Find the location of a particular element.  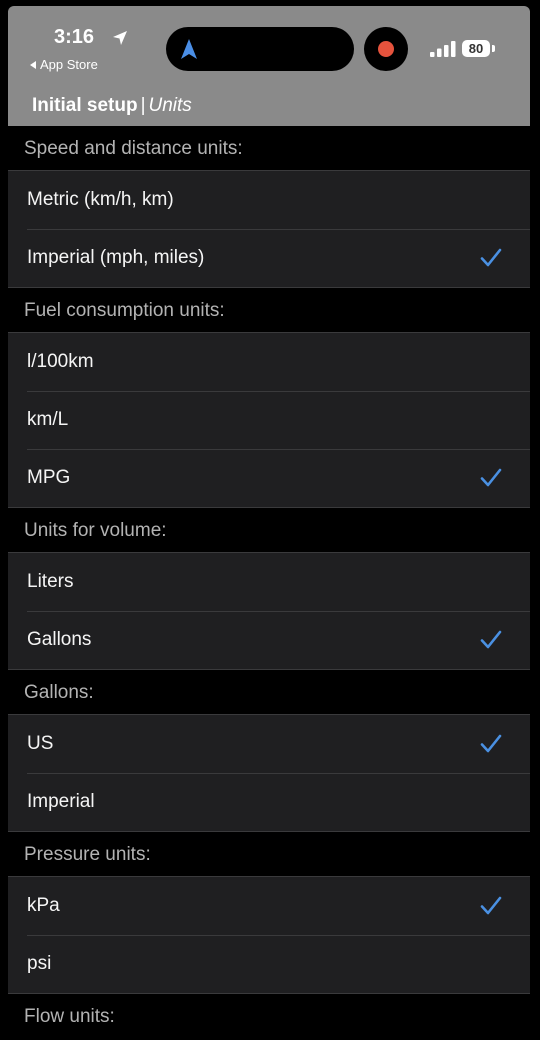

section-header-gallons: Gallons: is located at coordinates (269, 692).